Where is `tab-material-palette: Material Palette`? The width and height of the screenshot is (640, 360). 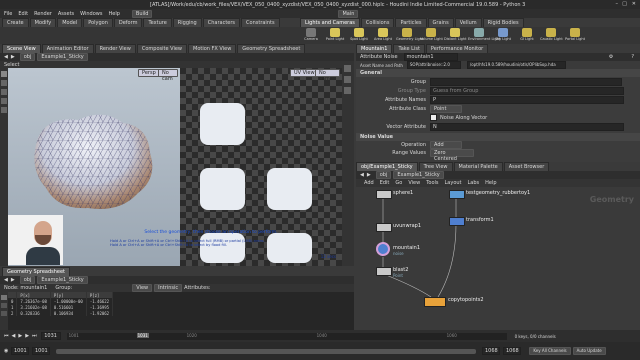 tab-material-palette: Material Palette is located at coordinates (478, 166).